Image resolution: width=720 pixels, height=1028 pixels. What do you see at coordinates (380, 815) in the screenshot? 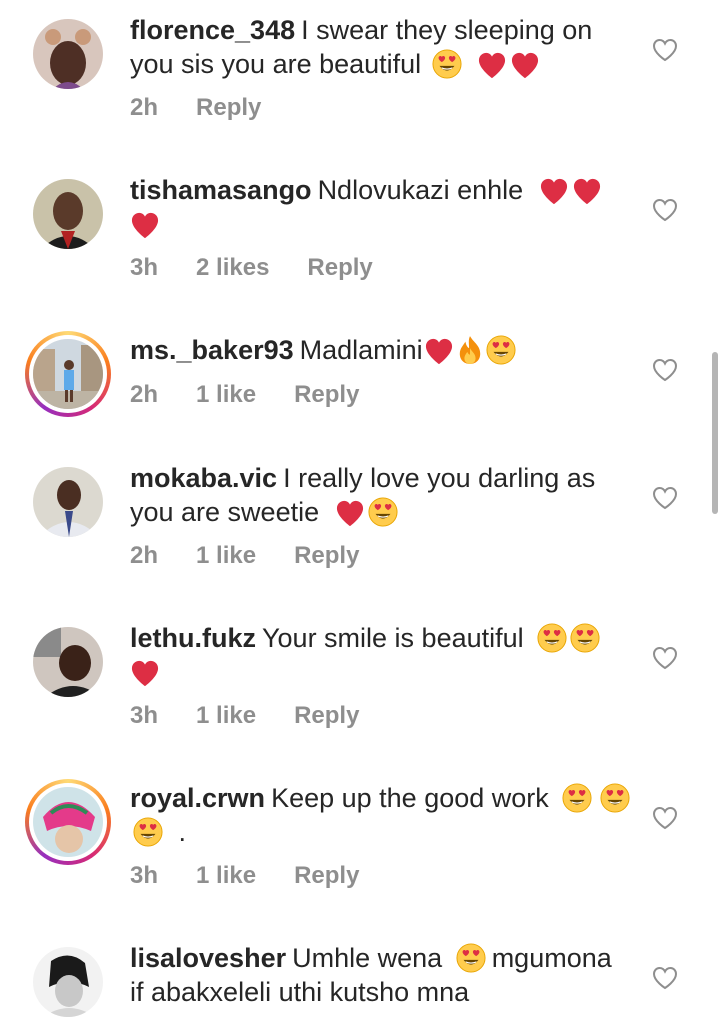
I see `comment-text: royal.crwn Keep up the good work .` at bounding box center [380, 815].